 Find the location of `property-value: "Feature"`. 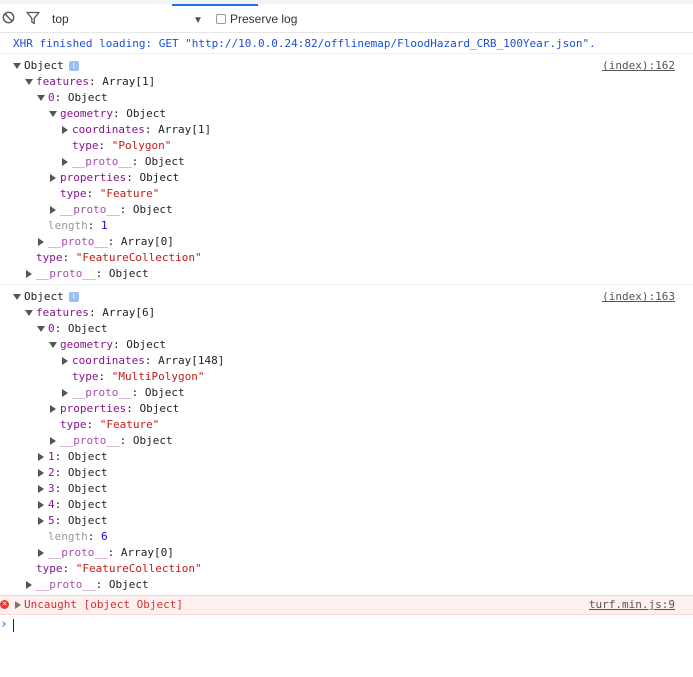

property-value: "Feature" is located at coordinates (129, 193).